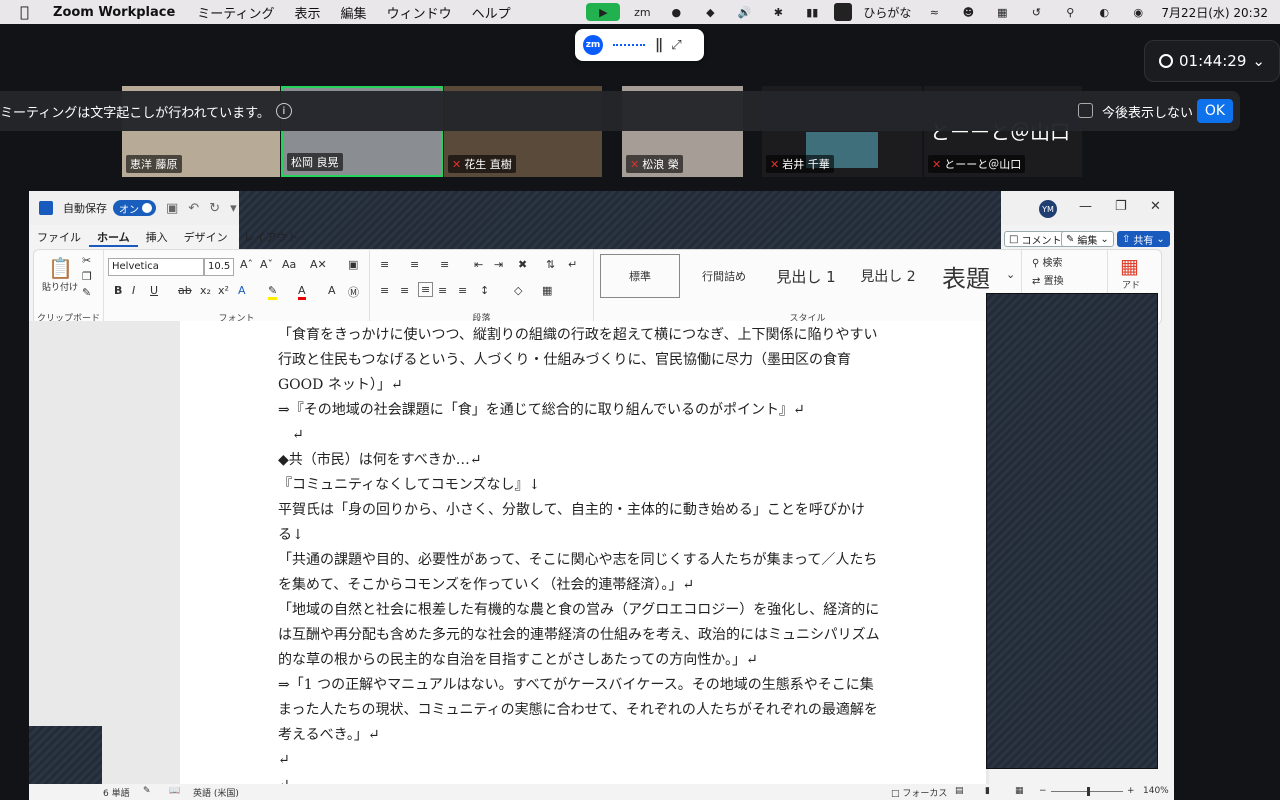 The height and width of the screenshot is (800, 1280). Describe the element at coordinates (219, 267) in the screenshot. I see `font-size-select: 10.5` at that location.